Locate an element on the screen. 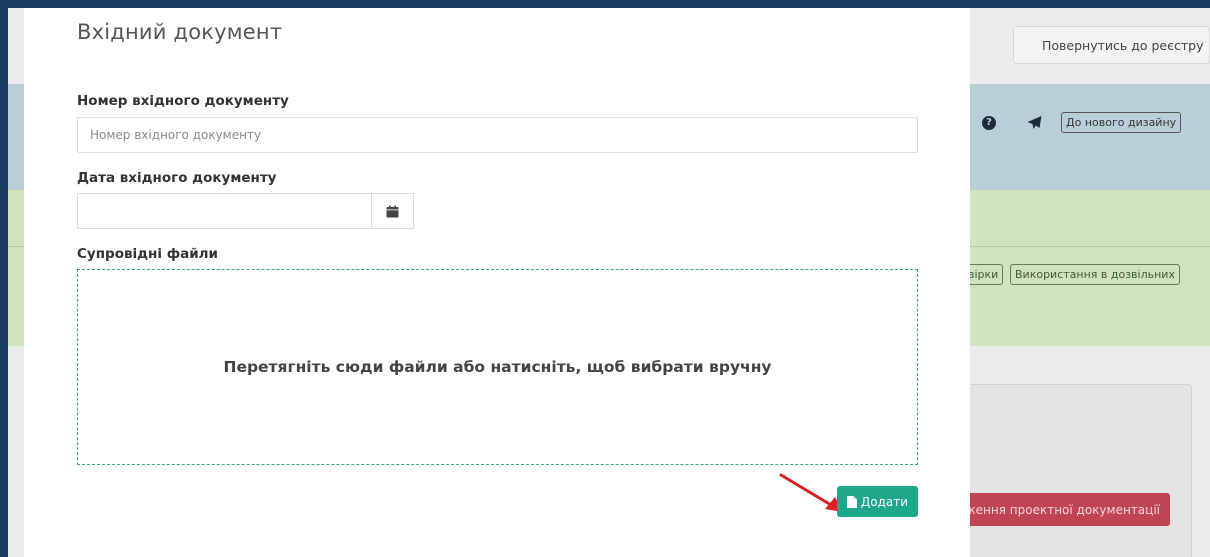  calendar-button is located at coordinates (392, 211).